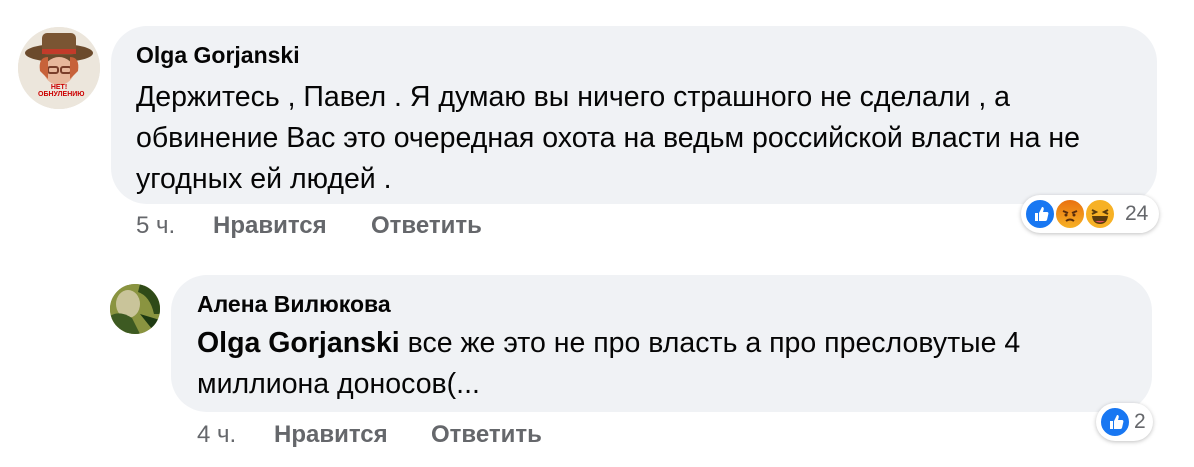 This screenshot has width=1194, height=467. What do you see at coordinates (155, 226) in the screenshot?
I see `comment-timestamp: 5 ч.` at bounding box center [155, 226].